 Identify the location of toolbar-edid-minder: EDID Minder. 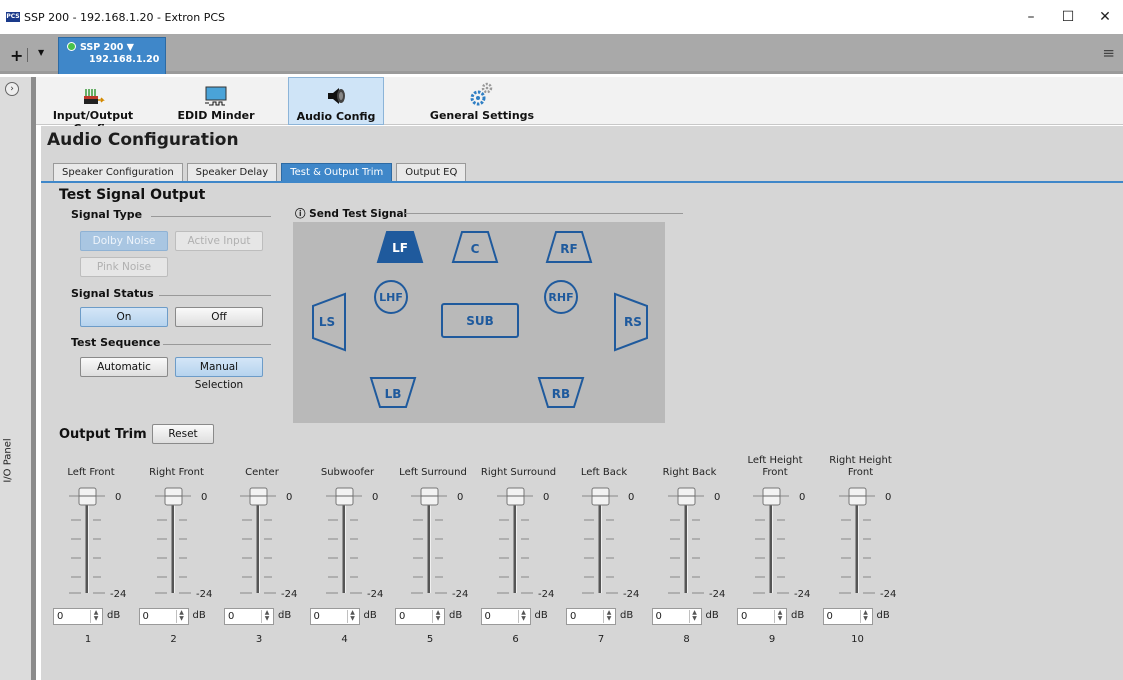
(216, 101).